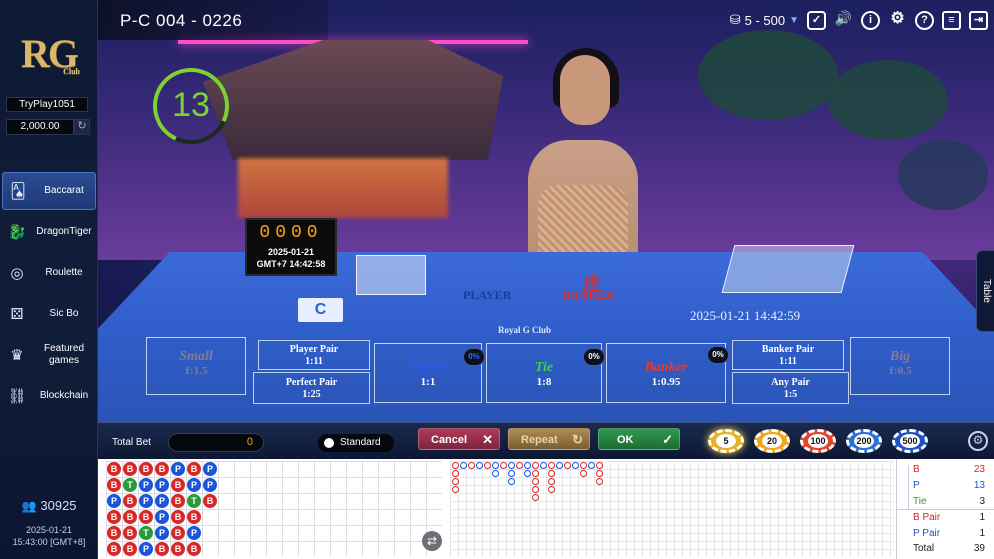 The width and height of the screenshot is (994, 559). What do you see at coordinates (545, 373) in the screenshot?
I see `bet-tie: Tie 1:8 0%` at bounding box center [545, 373].